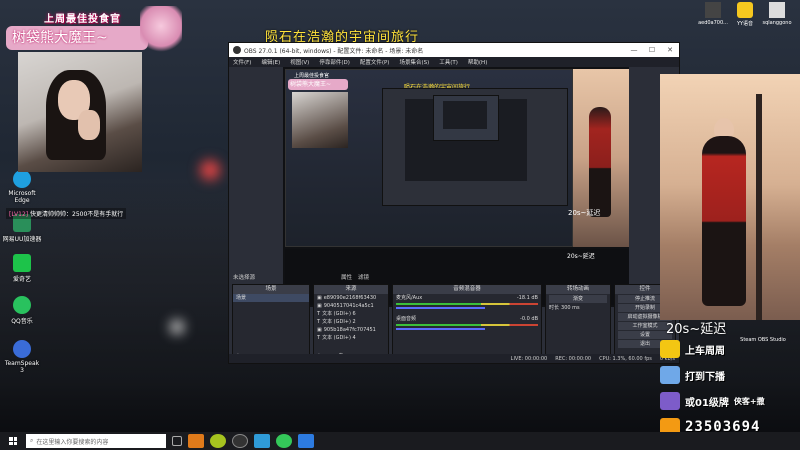 The width and height of the screenshot is (800, 450). I want to click on preview-nested-obs, so click(475, 147).